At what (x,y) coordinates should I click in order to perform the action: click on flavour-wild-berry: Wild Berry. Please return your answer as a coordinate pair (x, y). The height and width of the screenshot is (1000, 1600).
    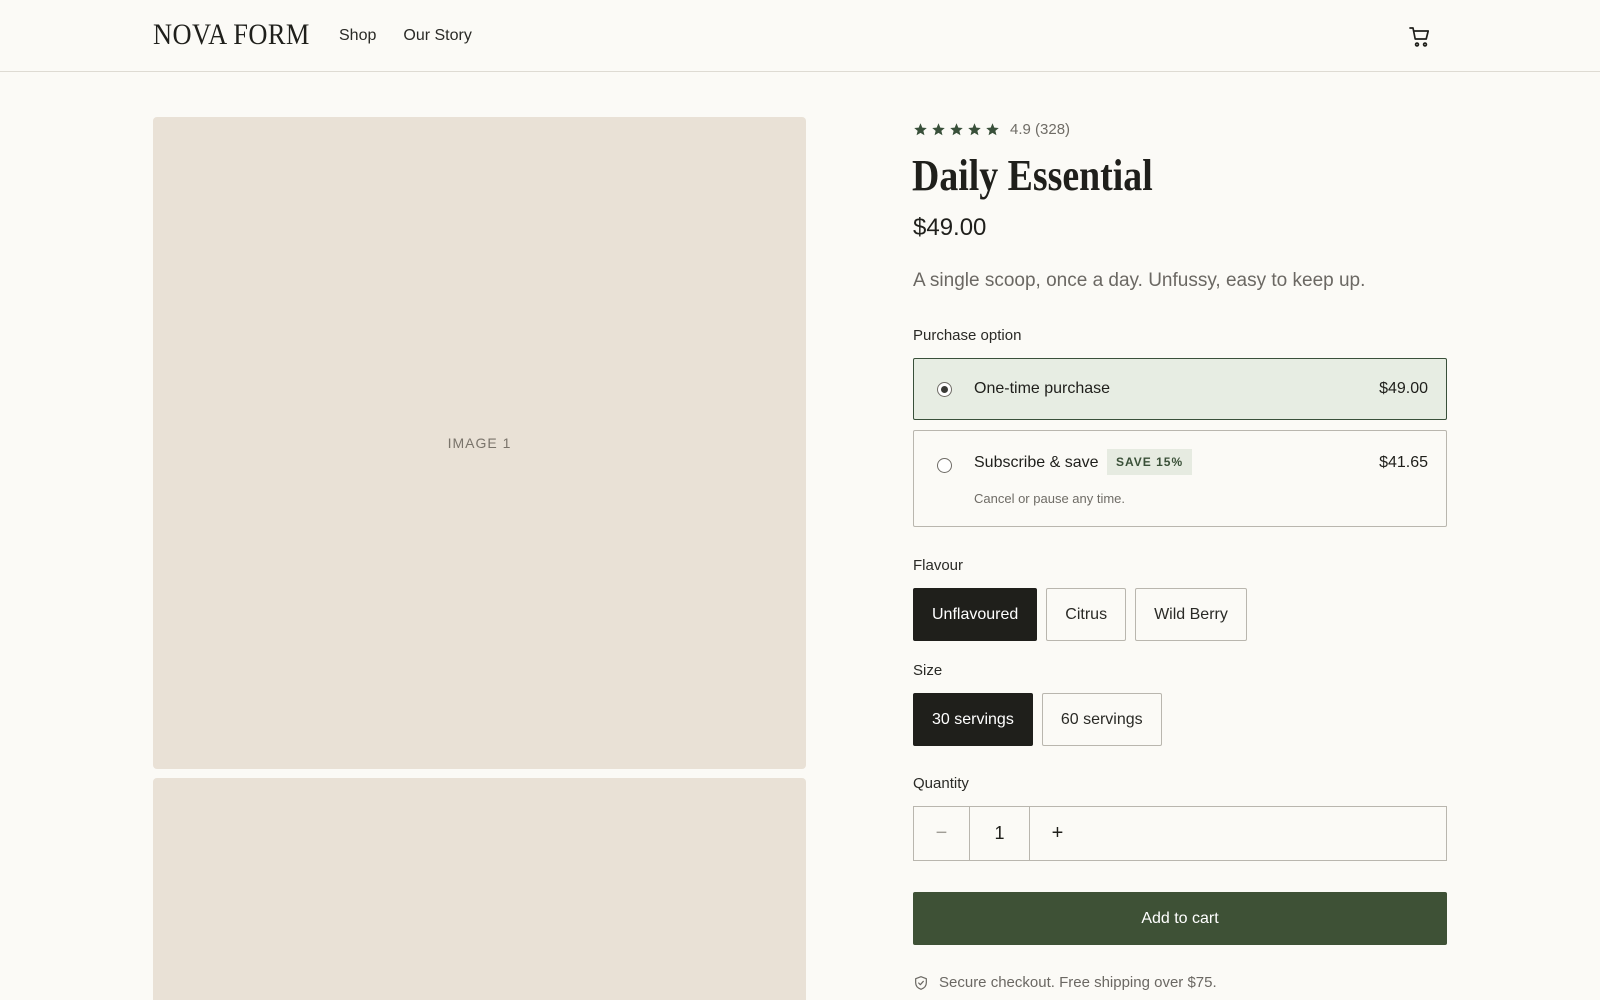
    Looking at the image, I should click on (1191, 614).